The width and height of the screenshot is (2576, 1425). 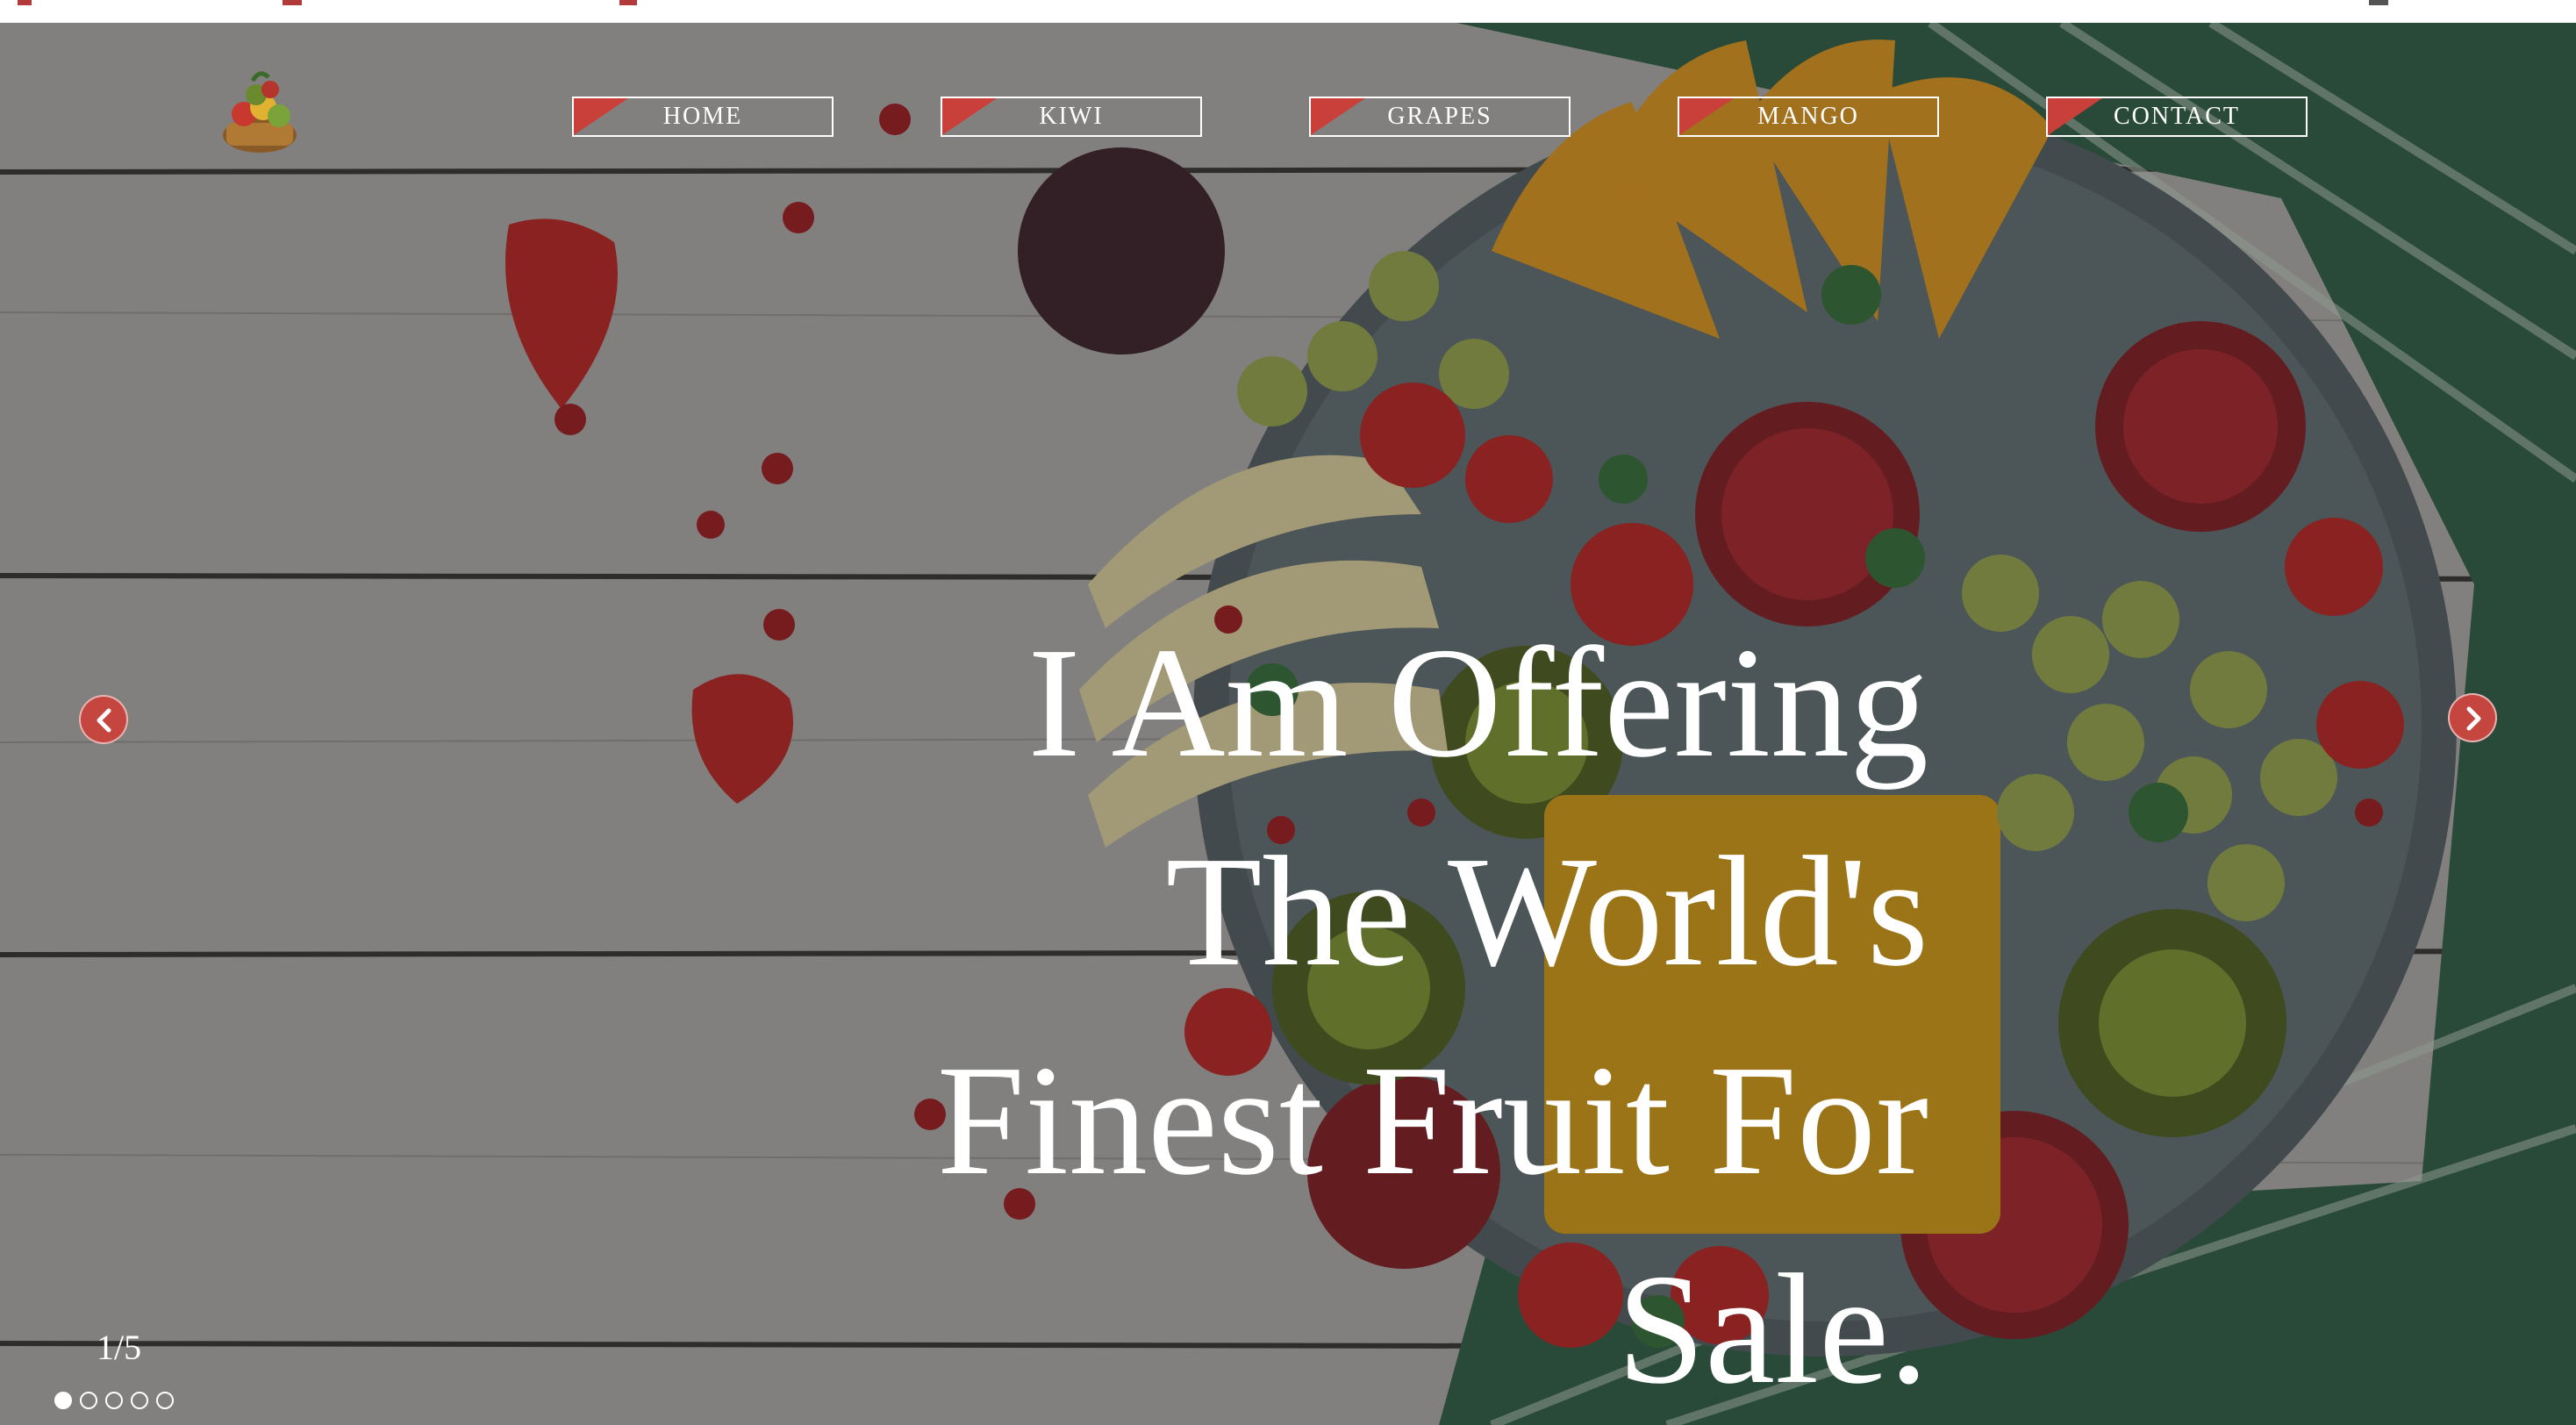 I want to click on nav-kiwi: KIWI, so click(x=1071, y=117).